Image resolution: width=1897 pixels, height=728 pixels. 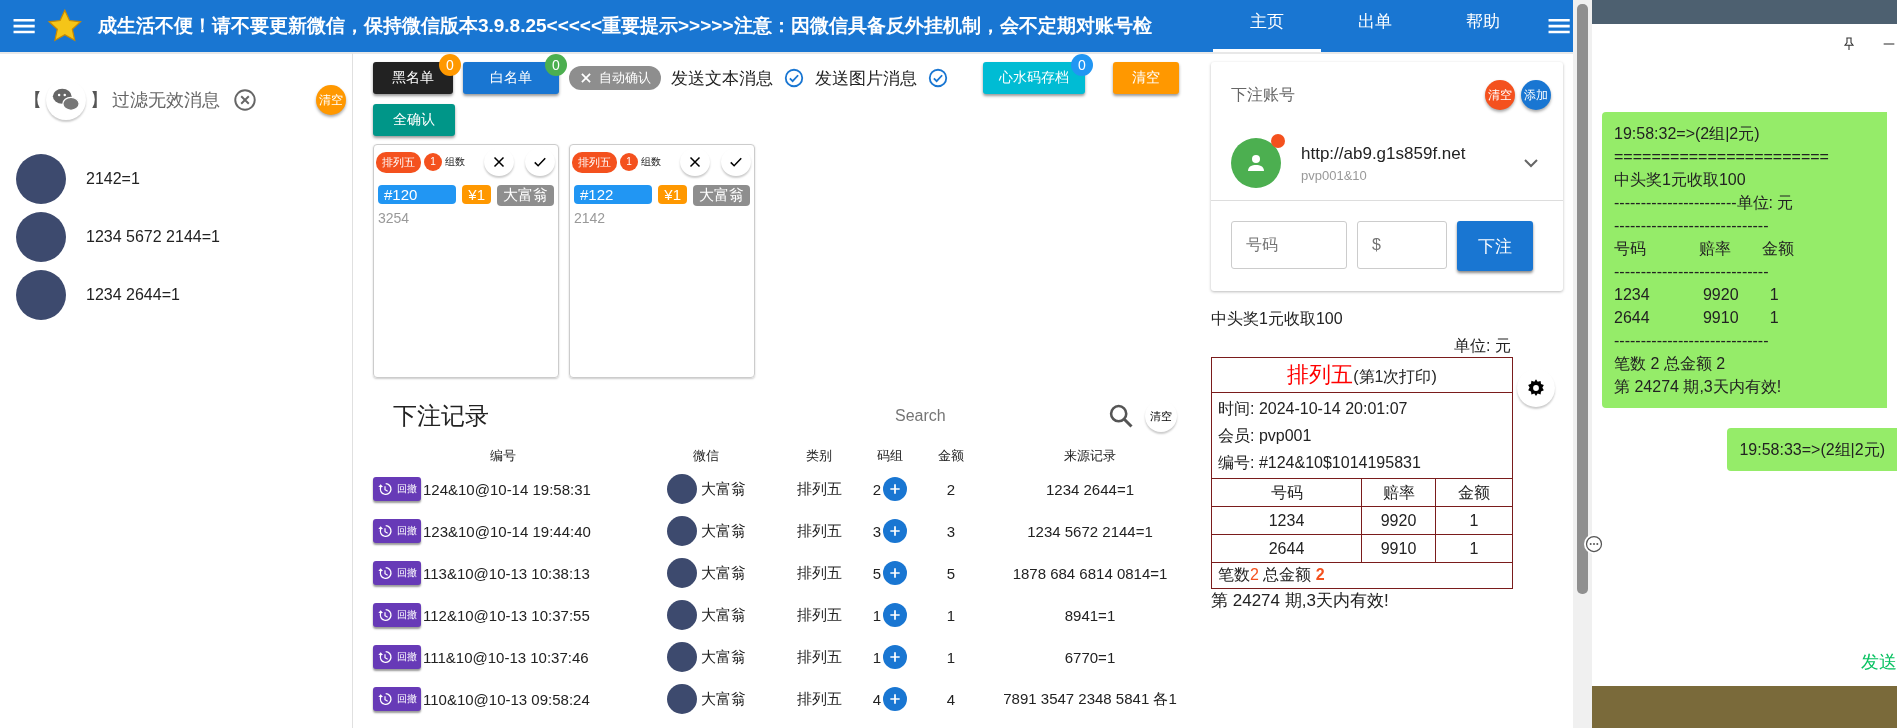 I want to click on table-cell: 5, so click(x=877, y=573).